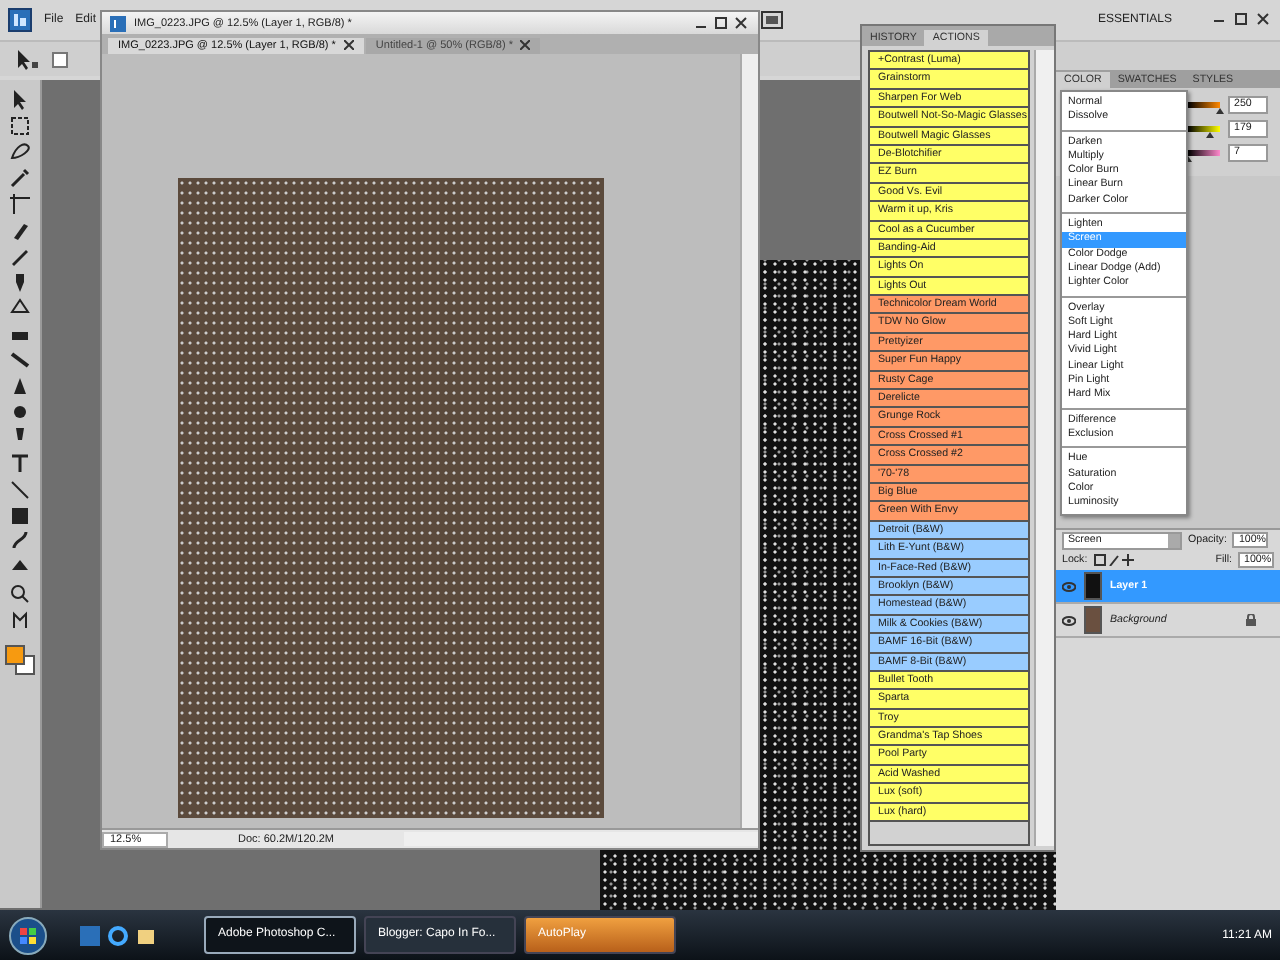  I want to click on screen-mode-icon, so click(771, 20).